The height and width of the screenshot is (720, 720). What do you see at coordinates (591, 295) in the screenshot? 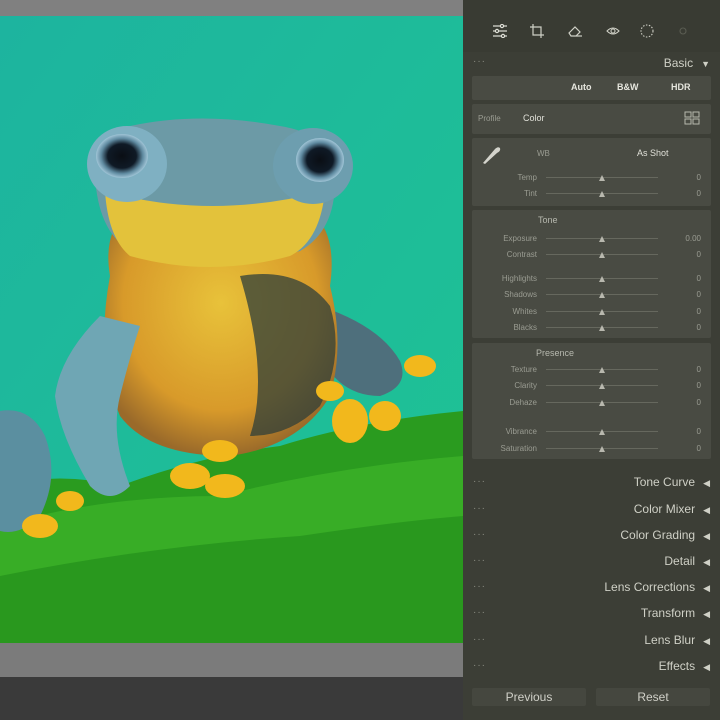
I see `shadows-slider-row: Shadows 0` at bounding box center [591, 295].